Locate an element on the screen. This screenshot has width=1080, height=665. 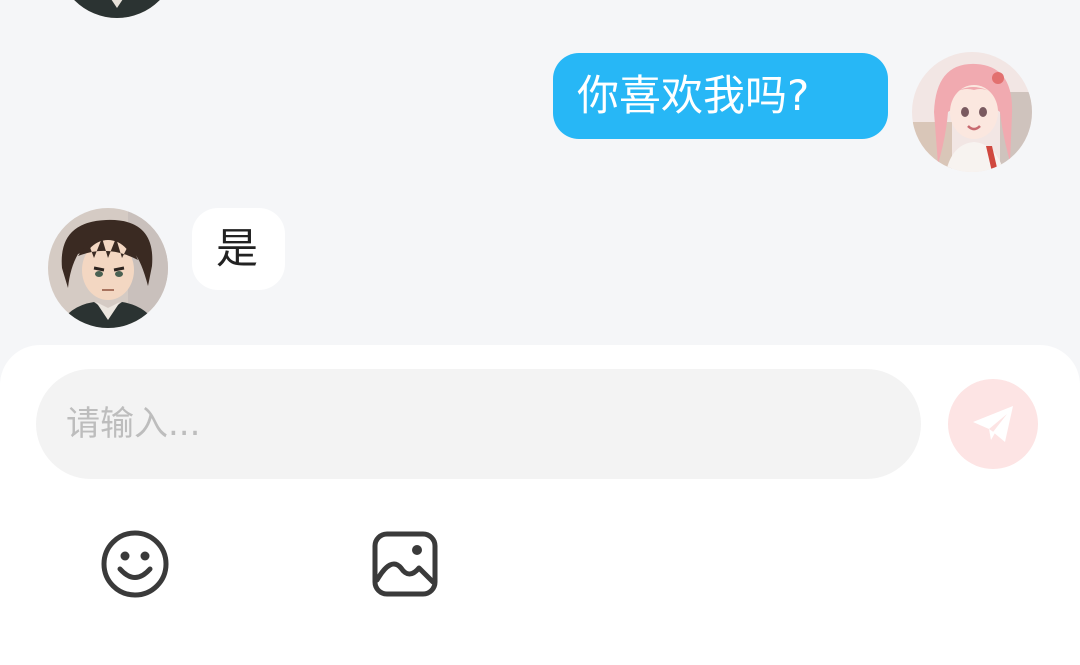
avatar-other is located at coordinates (108, 268).